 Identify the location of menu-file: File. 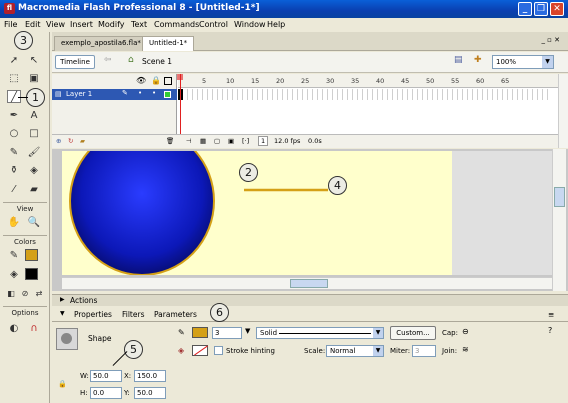
(10, 24).